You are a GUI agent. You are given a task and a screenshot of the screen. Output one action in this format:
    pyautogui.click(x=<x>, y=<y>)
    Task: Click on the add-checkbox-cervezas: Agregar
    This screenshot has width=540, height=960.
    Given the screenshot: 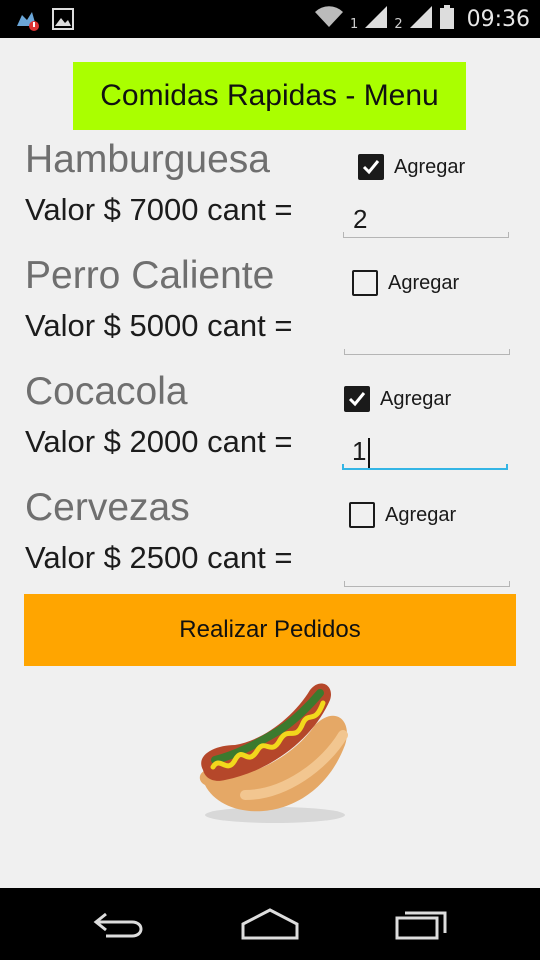 What is the action you would take?
    pyautogui.click(x=402, y=515)
    